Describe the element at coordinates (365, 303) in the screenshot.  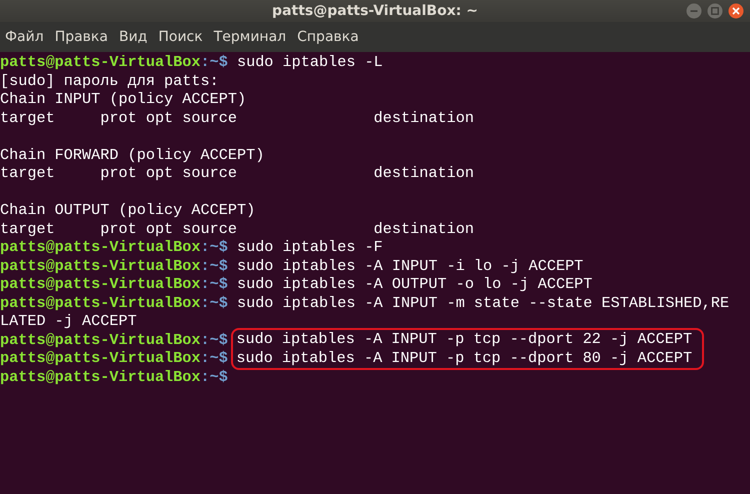
I see `terminal-line: patts@patts-VirtualBox:~$ sudo iptables -A INPUT -m state --state ESTABLISHED,RE` at that location.